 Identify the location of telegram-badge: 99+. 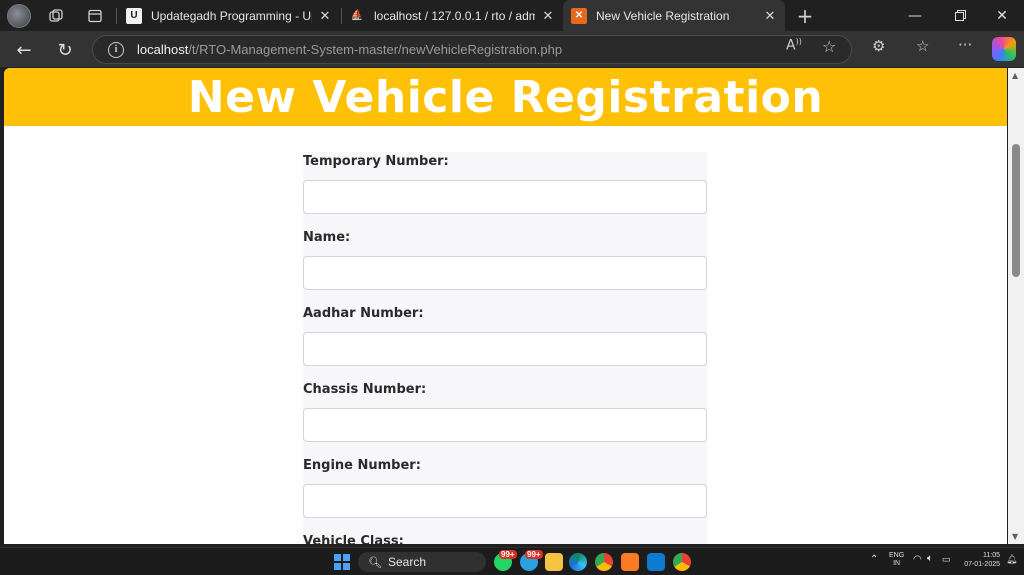
(534, 554).